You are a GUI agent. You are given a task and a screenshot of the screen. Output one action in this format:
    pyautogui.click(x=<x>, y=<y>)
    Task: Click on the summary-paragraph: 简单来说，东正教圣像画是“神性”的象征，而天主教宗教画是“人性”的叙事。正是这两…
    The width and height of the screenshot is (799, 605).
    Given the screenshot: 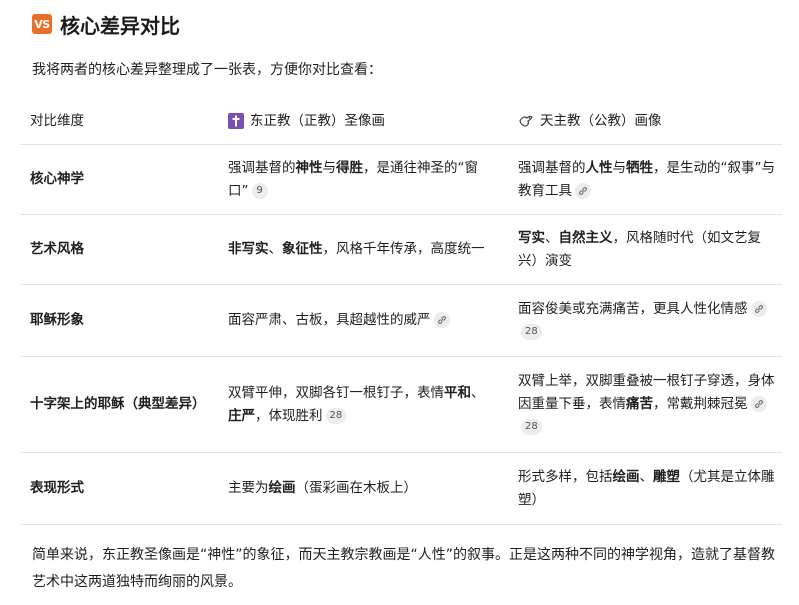 What is the action you would take?
    pyautogui.click(x=404, y=568)
    